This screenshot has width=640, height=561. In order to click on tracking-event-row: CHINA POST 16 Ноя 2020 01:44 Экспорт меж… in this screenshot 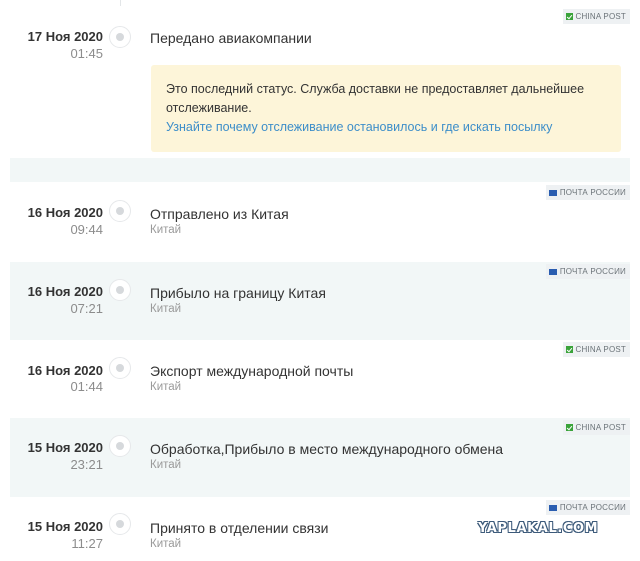, I will do `click(320, 379)`.